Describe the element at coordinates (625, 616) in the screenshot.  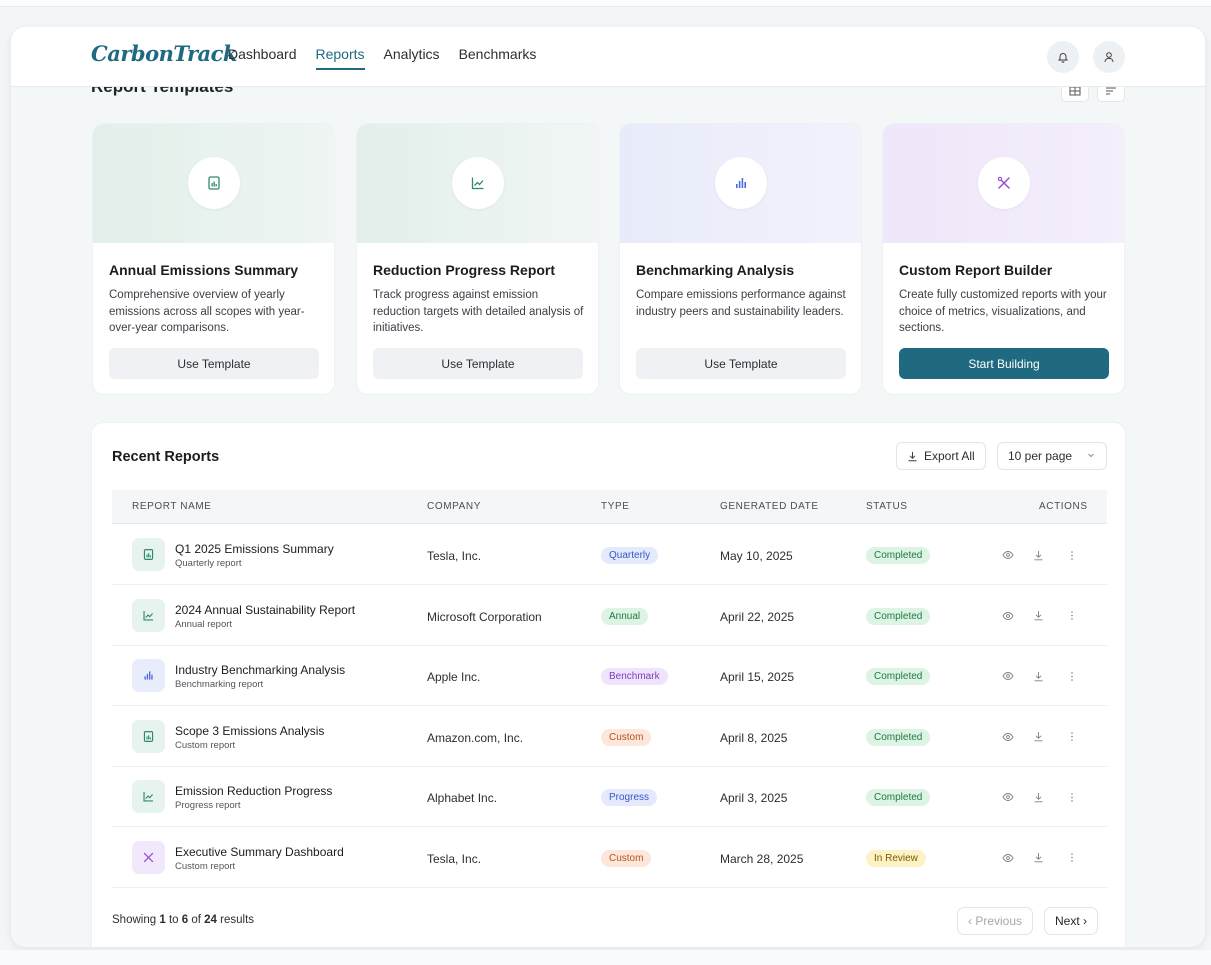
I see `type-badge: Annual` at that location.